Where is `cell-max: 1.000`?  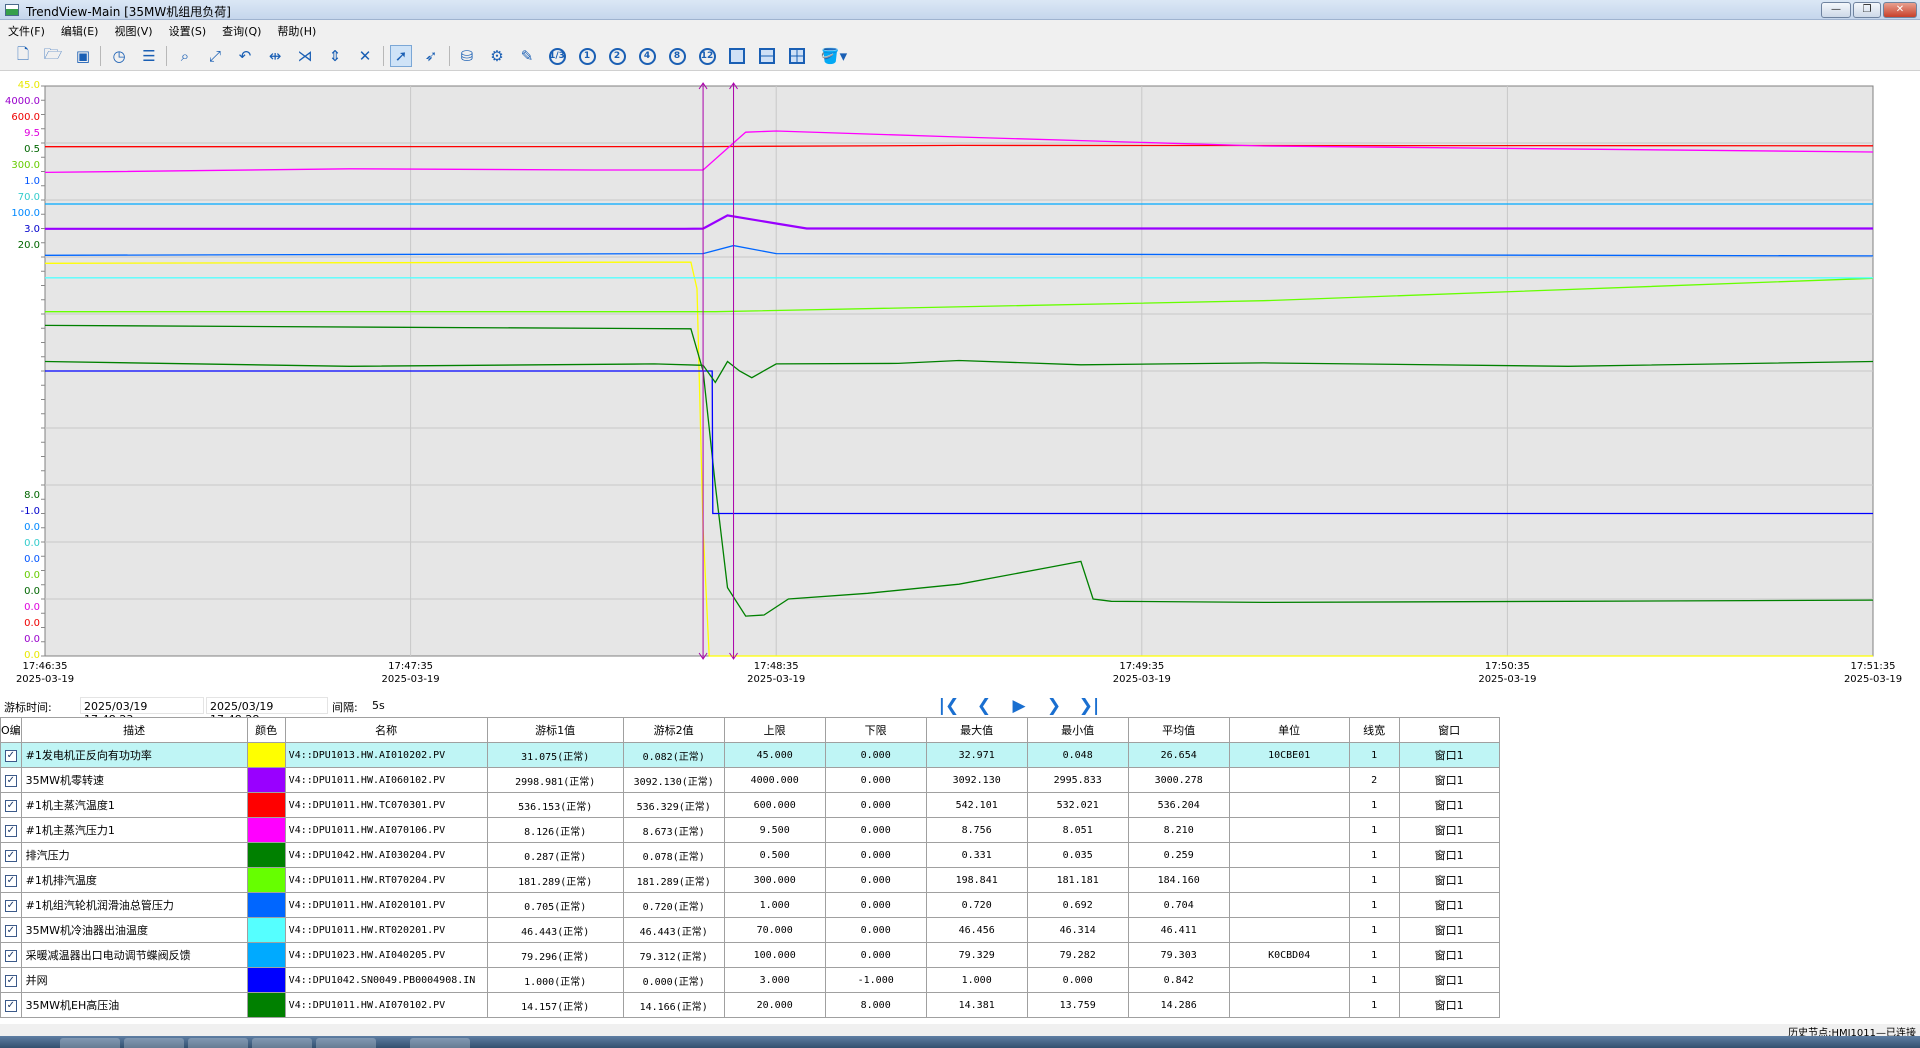 cell-max: 1.000 is located at coordinates (976, 980).